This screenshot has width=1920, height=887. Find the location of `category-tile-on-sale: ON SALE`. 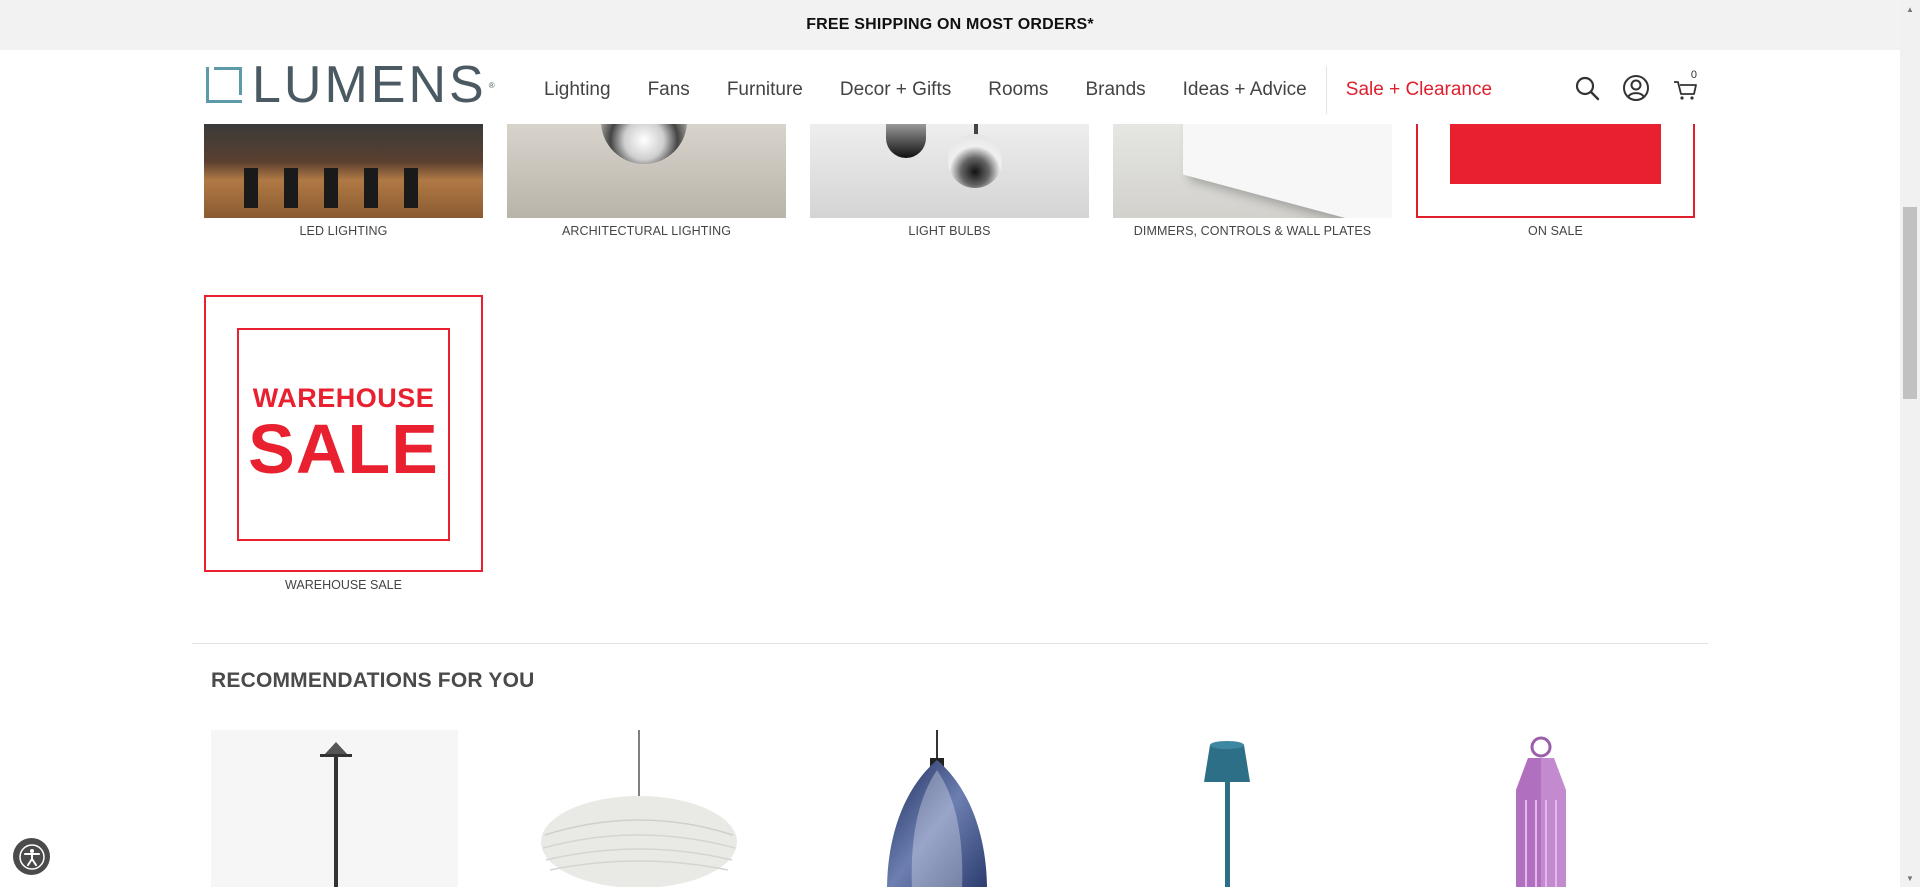

category-tile-on-sale: ON SALE is located at coordinates (1555, 181).